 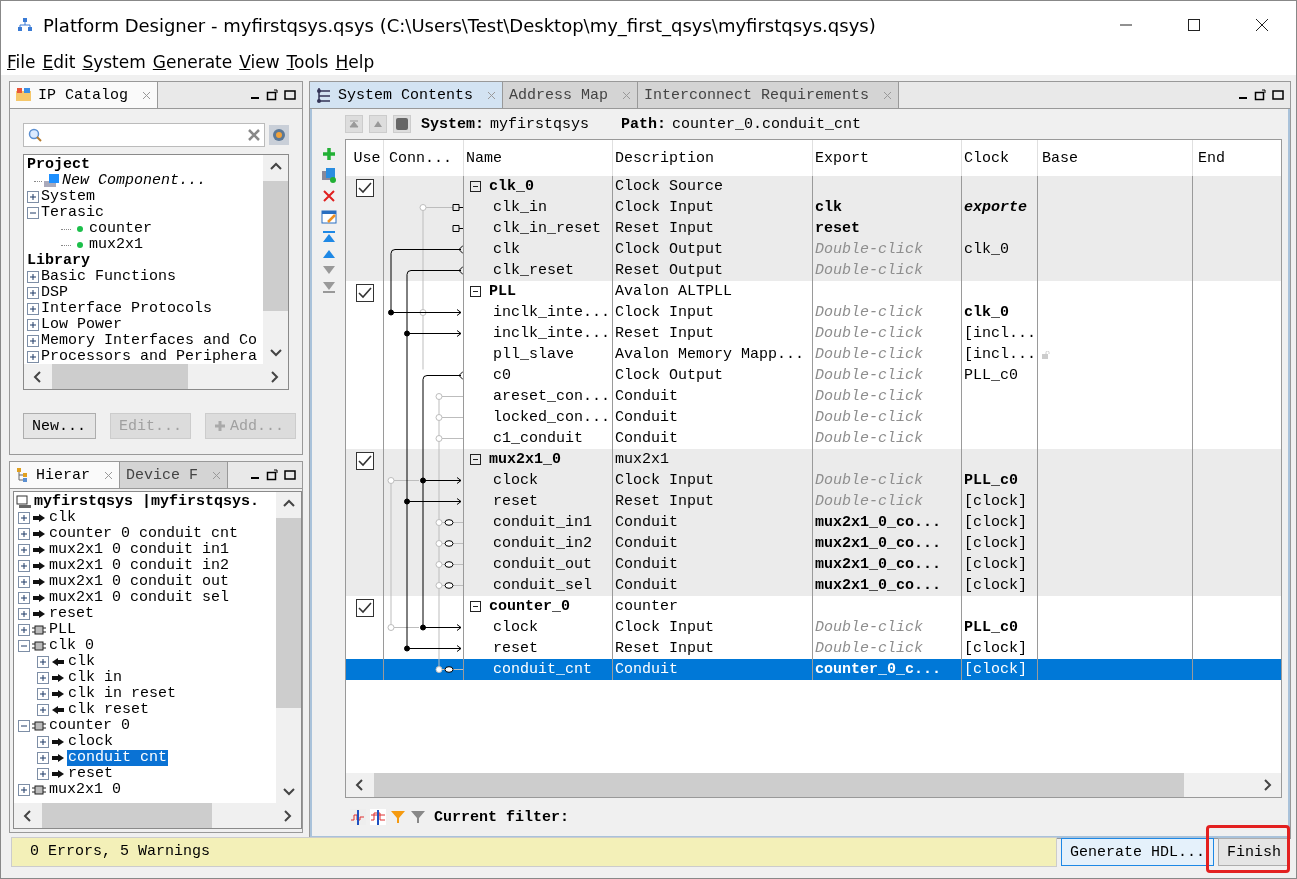 I want to click on tree-item: mux2x1 0, so click(x=85, y=790).